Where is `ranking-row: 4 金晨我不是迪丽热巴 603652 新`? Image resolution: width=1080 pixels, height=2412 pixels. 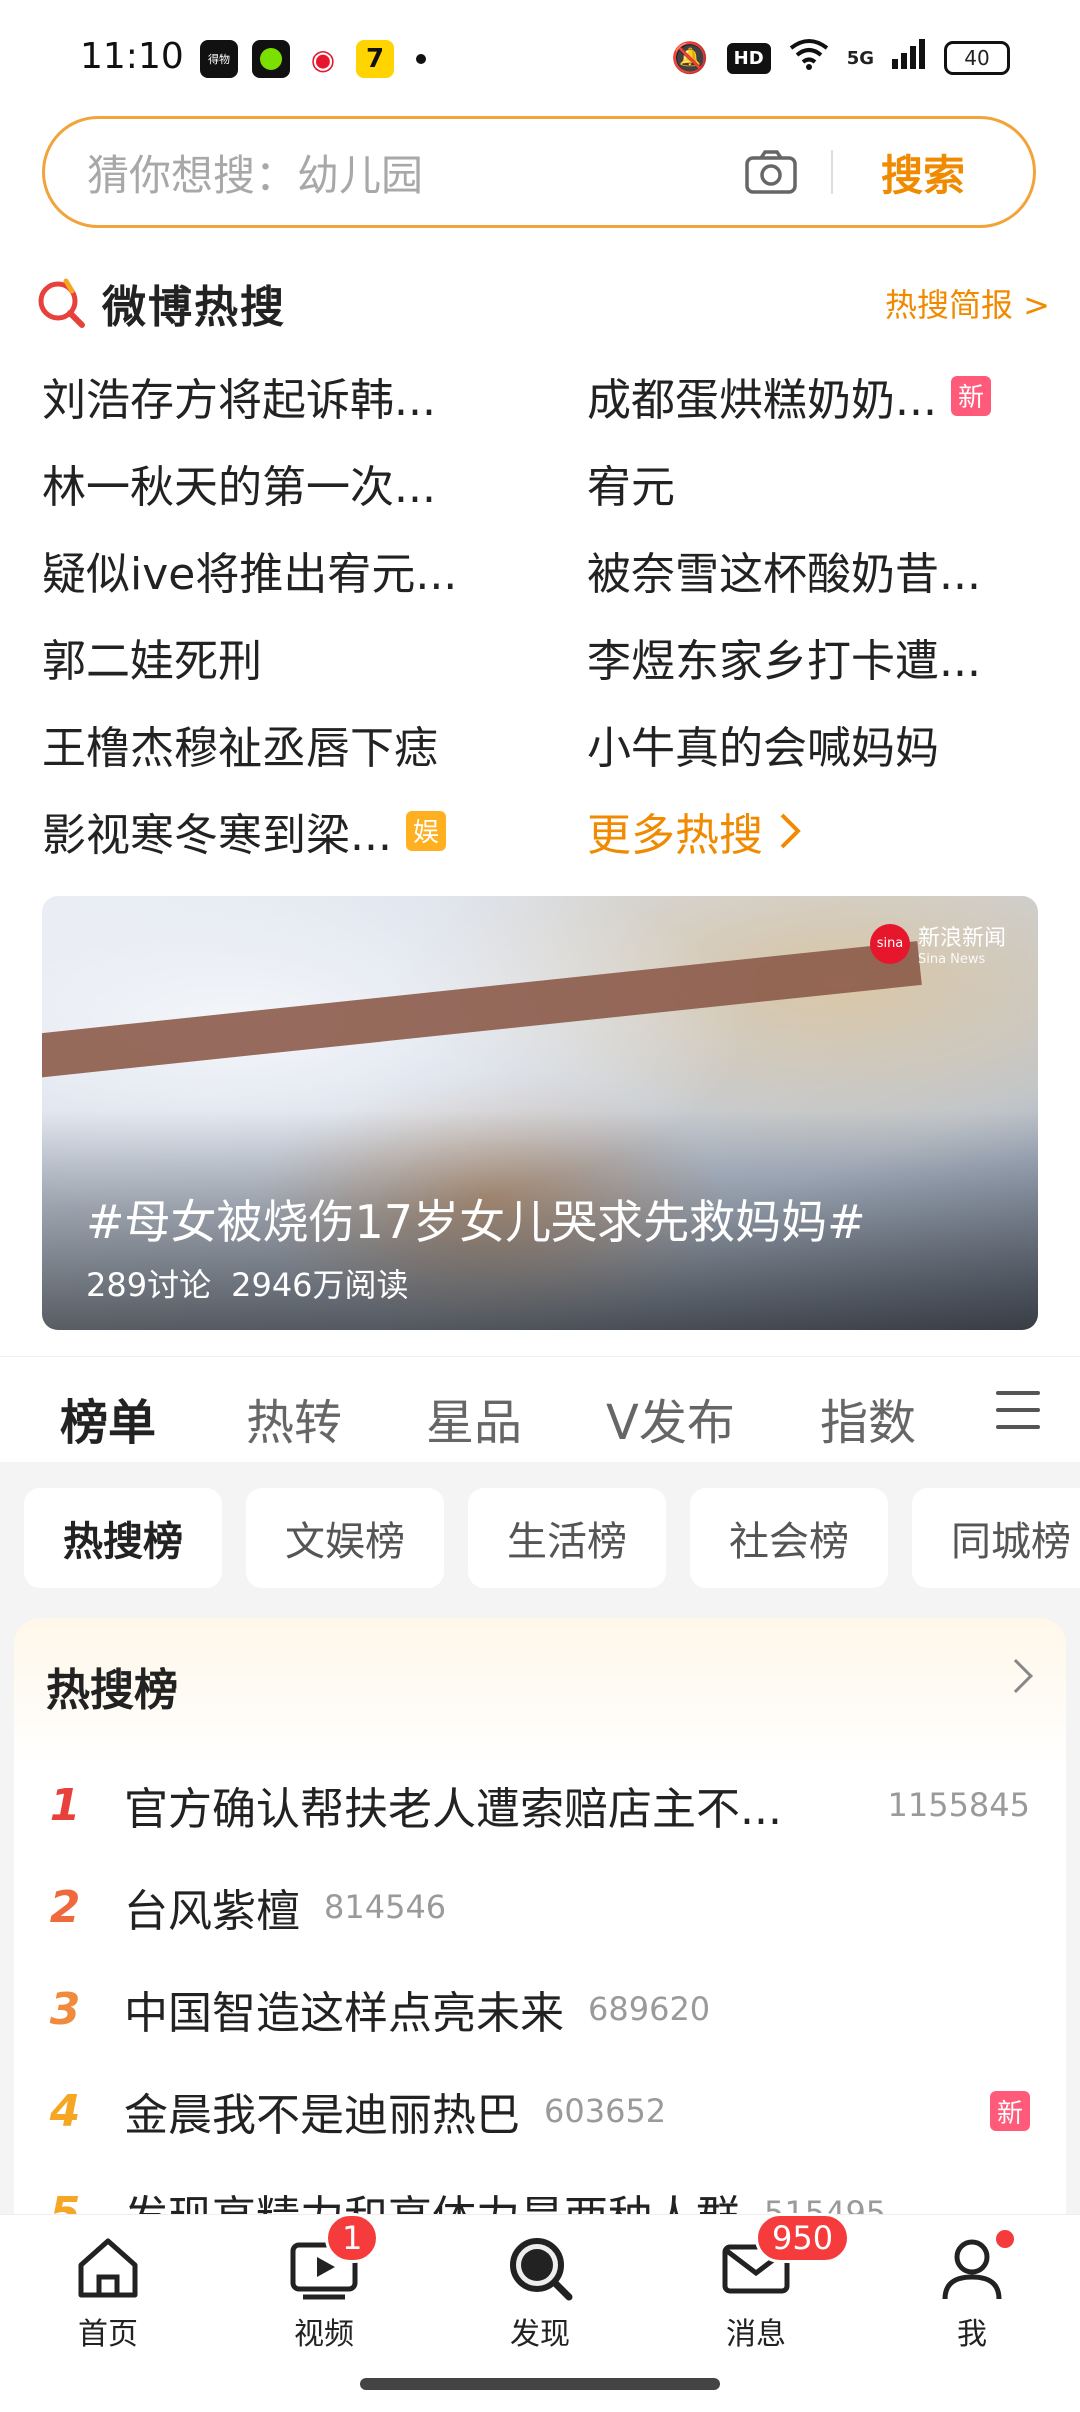
ranking-row: 4 金晨我不是迪丽热巴 603652 新 is located at coordinates (540, 2111).